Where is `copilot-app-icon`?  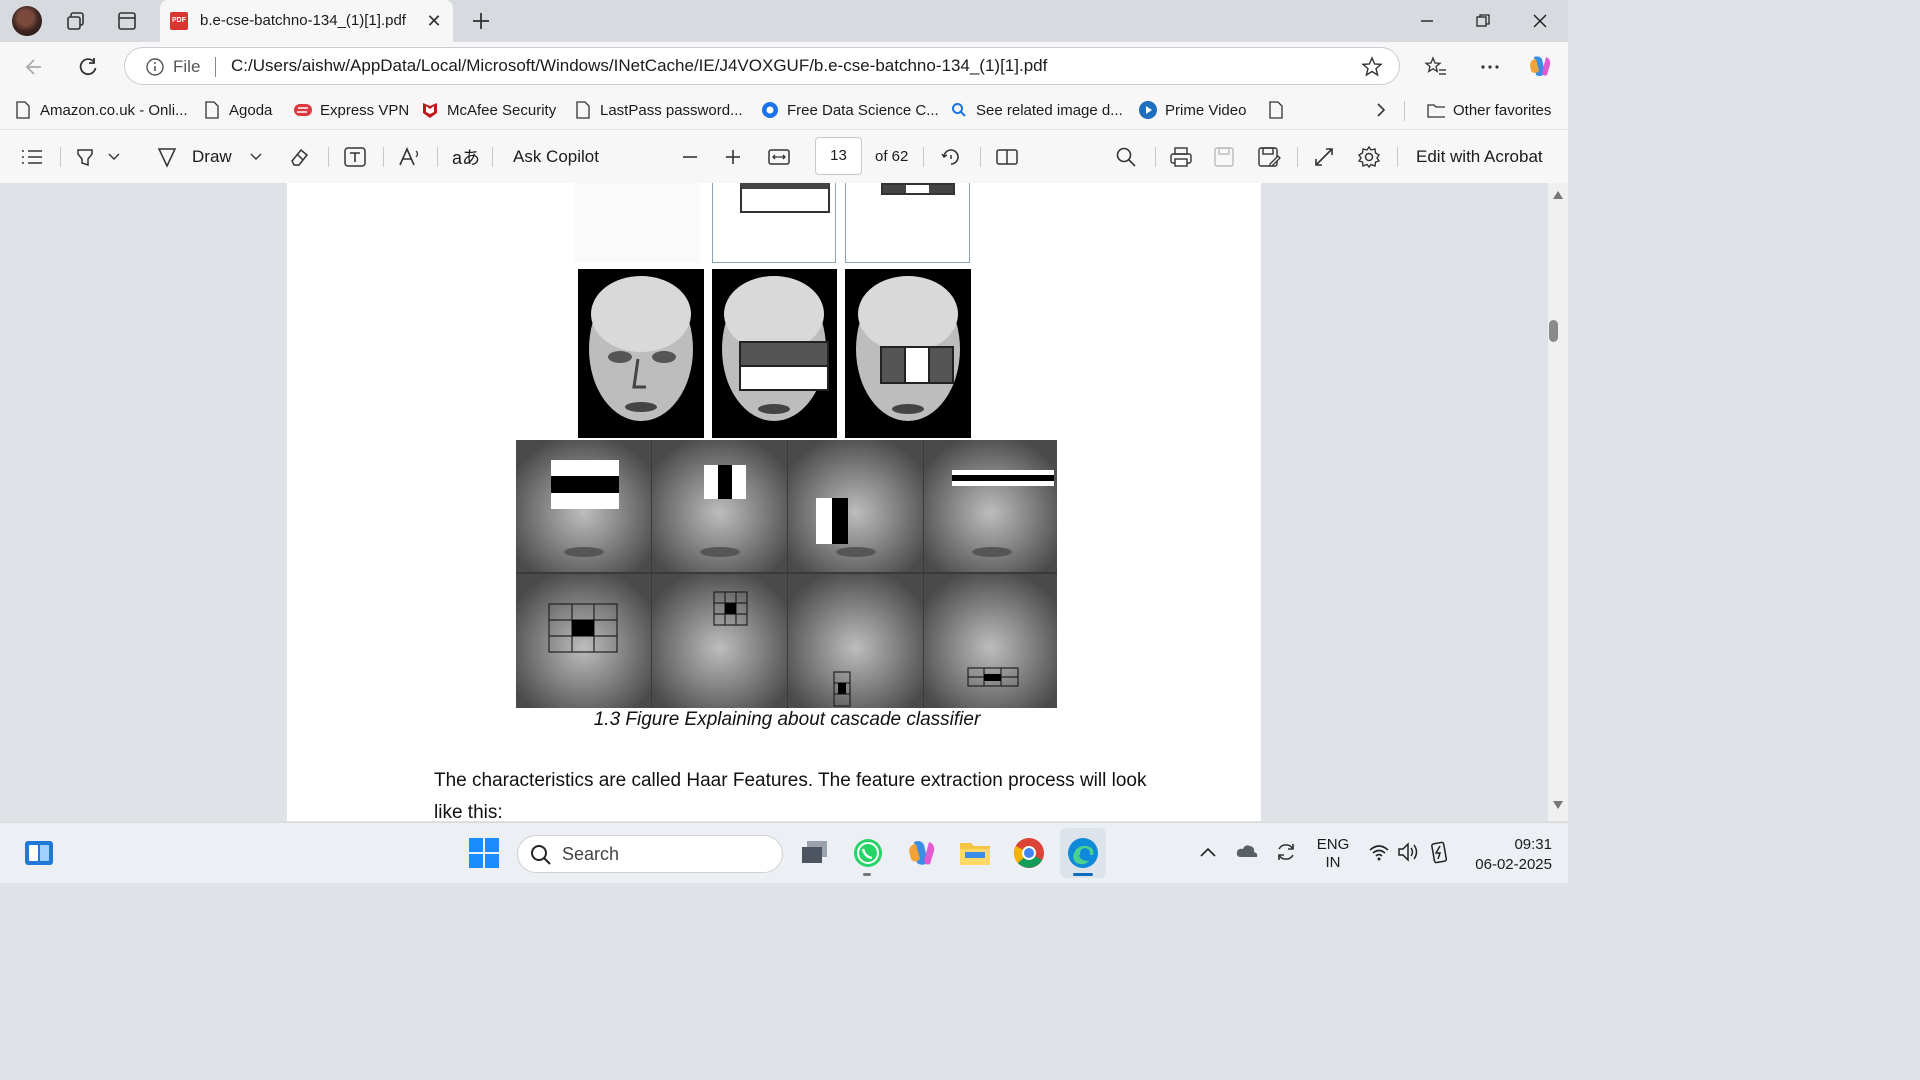 copilot-app-icon is located at coordinates (922, 853).